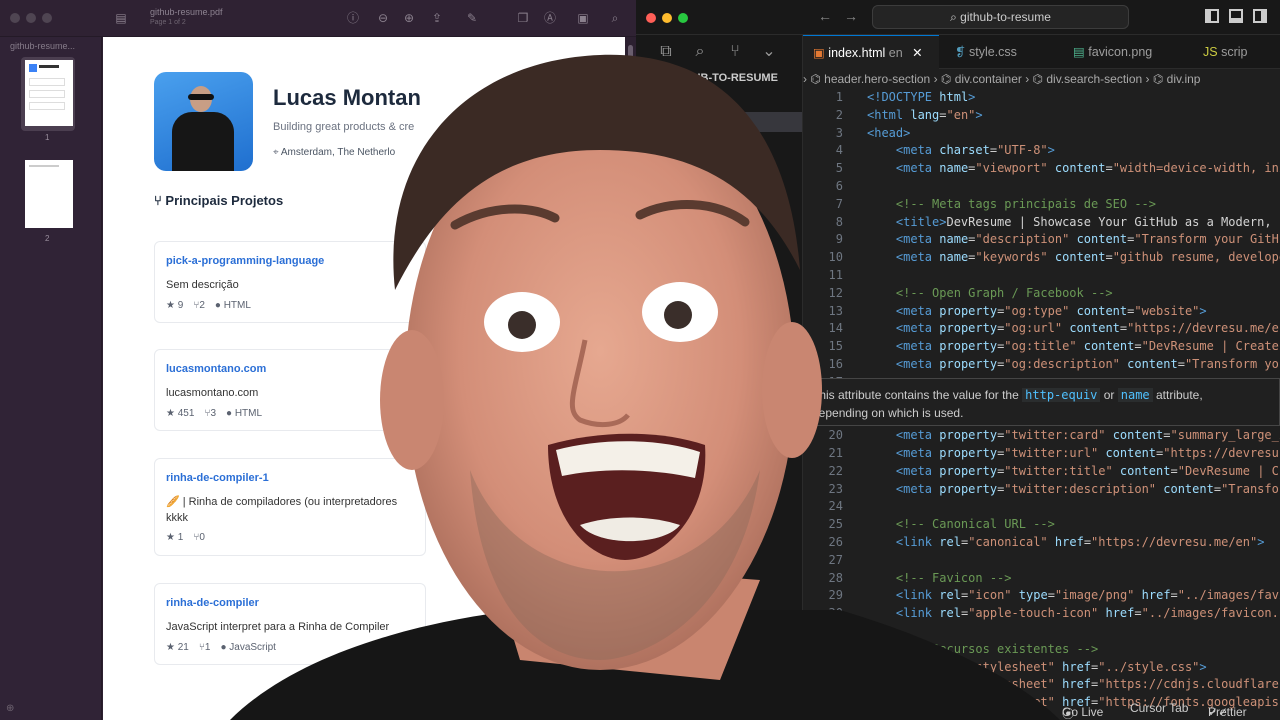 The height and width of the screenshot is (720, 1280). I want to click on command-center-search: ⌕ github-to-resume, so click(1000, 17).